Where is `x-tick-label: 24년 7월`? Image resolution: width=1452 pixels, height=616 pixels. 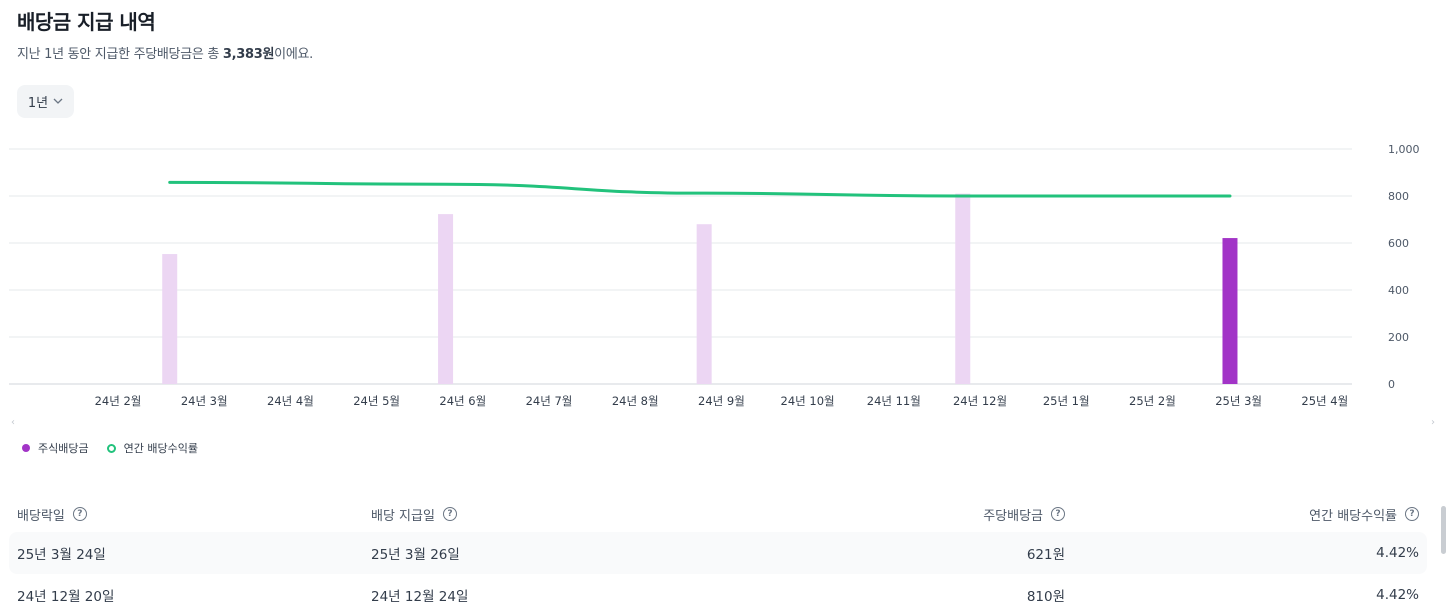
x-tick-label: 24년 7월 is located at coordinates (549, 401).